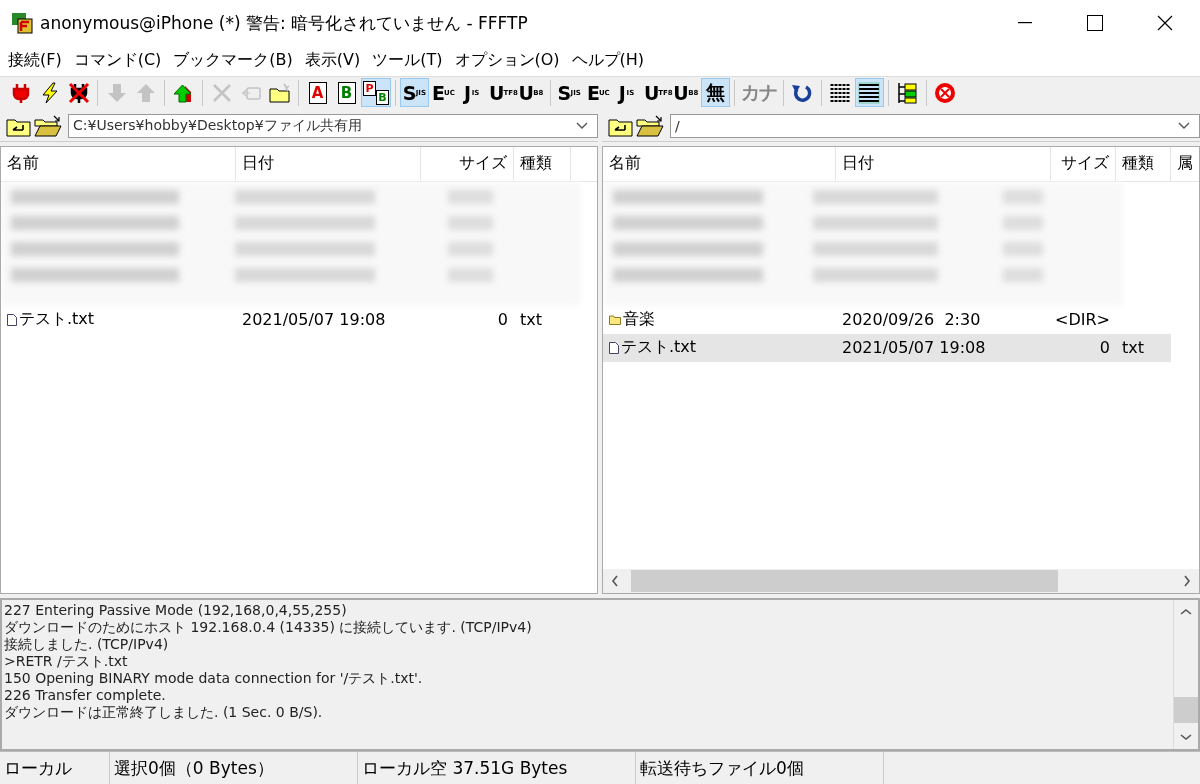 The image size is (1200, 784). I want to click on status-text: ローカル空 37.51G Bytes, so click(497, 768).